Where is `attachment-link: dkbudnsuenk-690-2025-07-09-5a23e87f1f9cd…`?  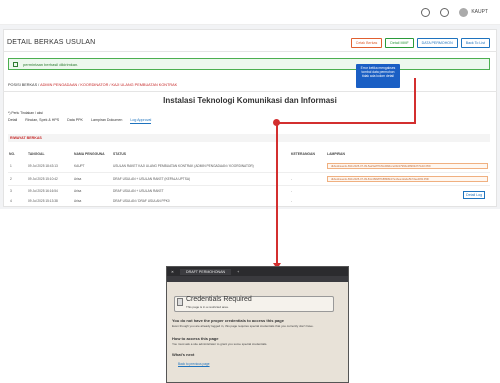
attachment-link: dkbudnsuenk-690-2025-07-09-5a23e87f1f9cd… is located at coordinates (407, 166).